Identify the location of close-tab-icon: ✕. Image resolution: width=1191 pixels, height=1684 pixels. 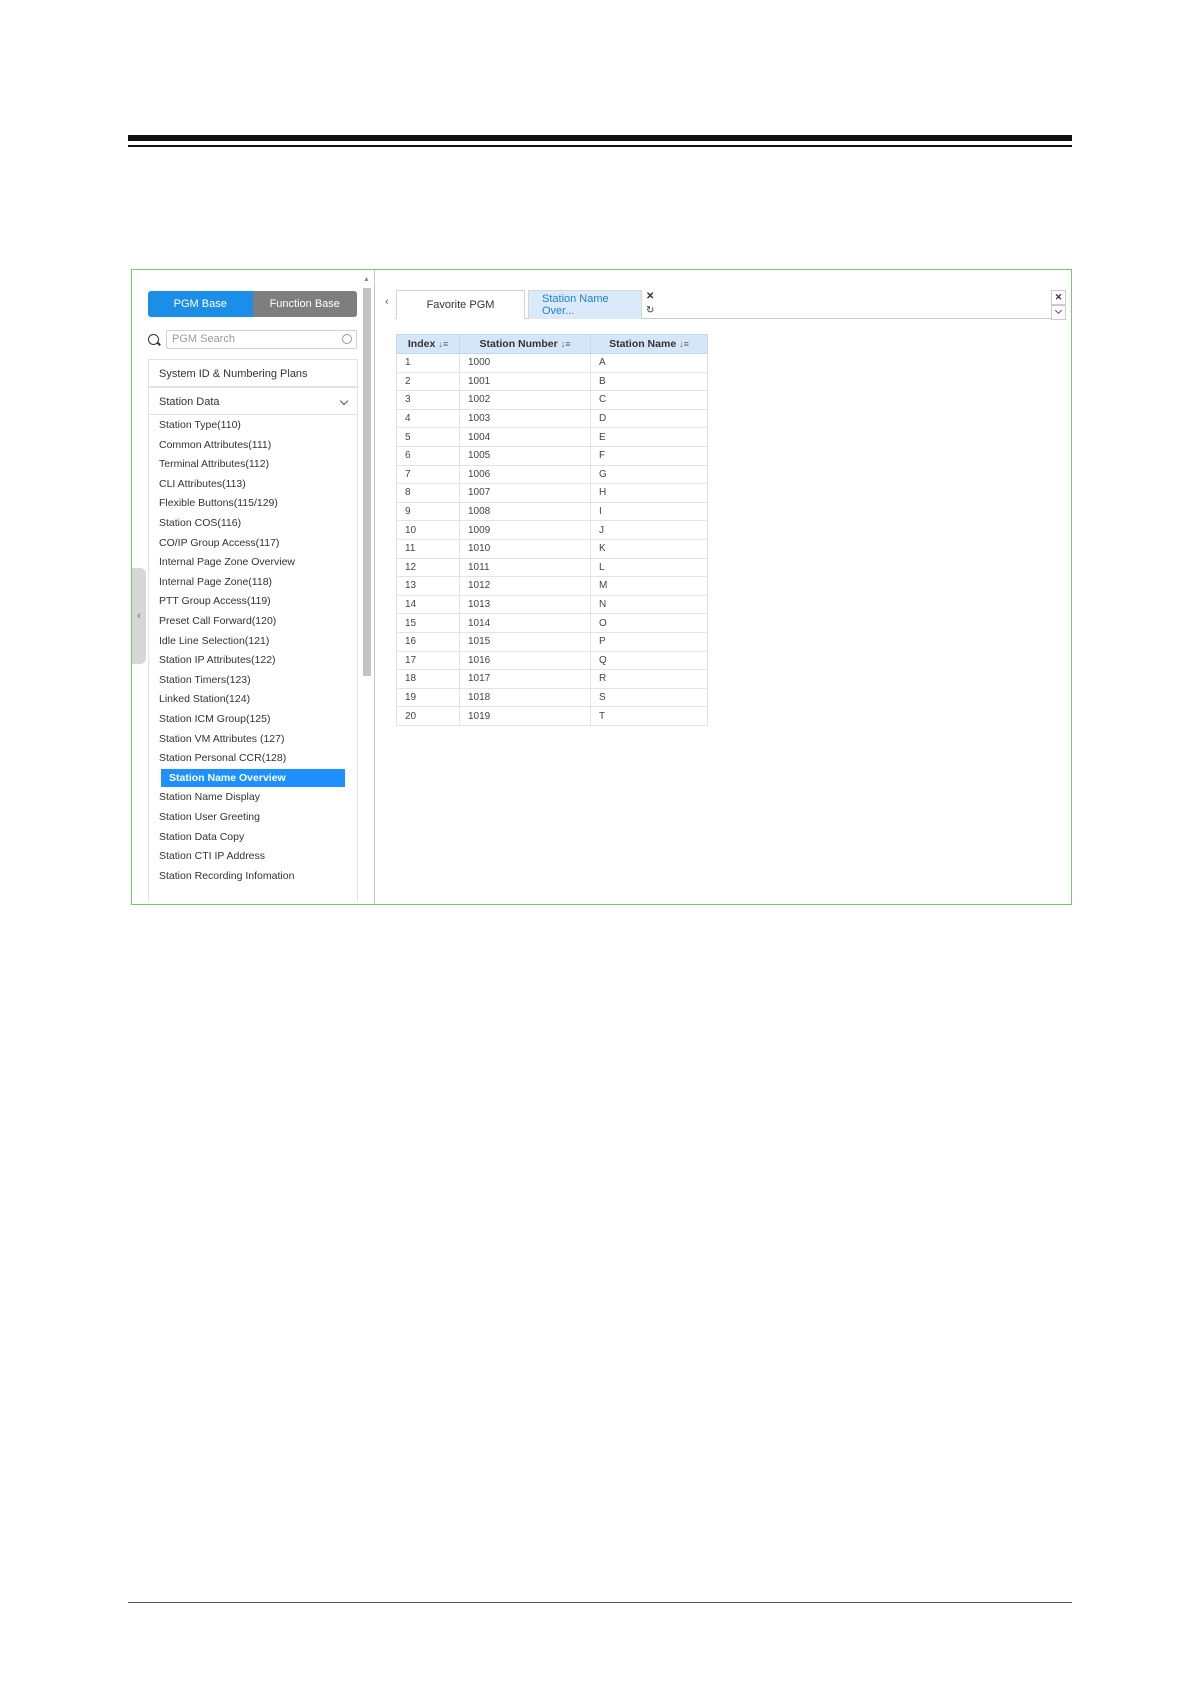
(650, 296).